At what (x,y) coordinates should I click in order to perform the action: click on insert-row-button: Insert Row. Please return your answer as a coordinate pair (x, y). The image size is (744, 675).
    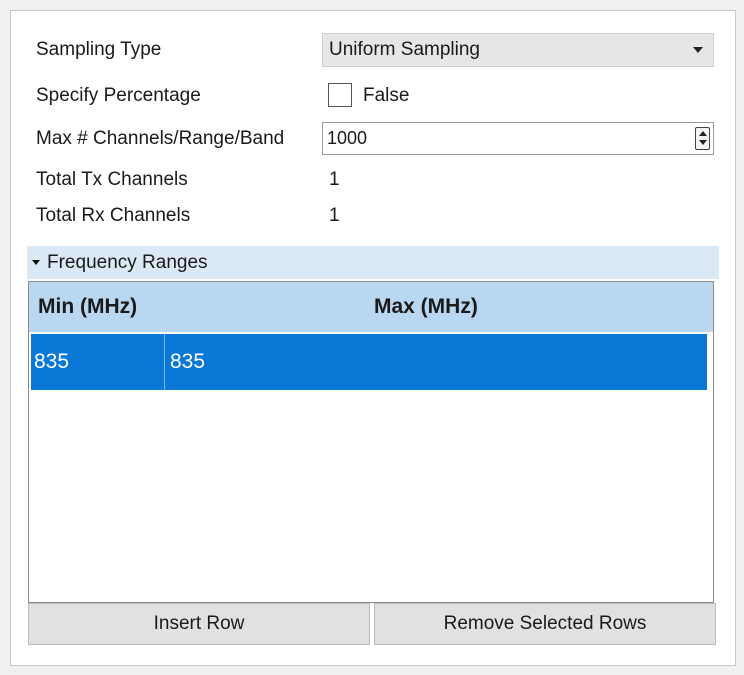
    Looking at the image, I should click on (199, 624).